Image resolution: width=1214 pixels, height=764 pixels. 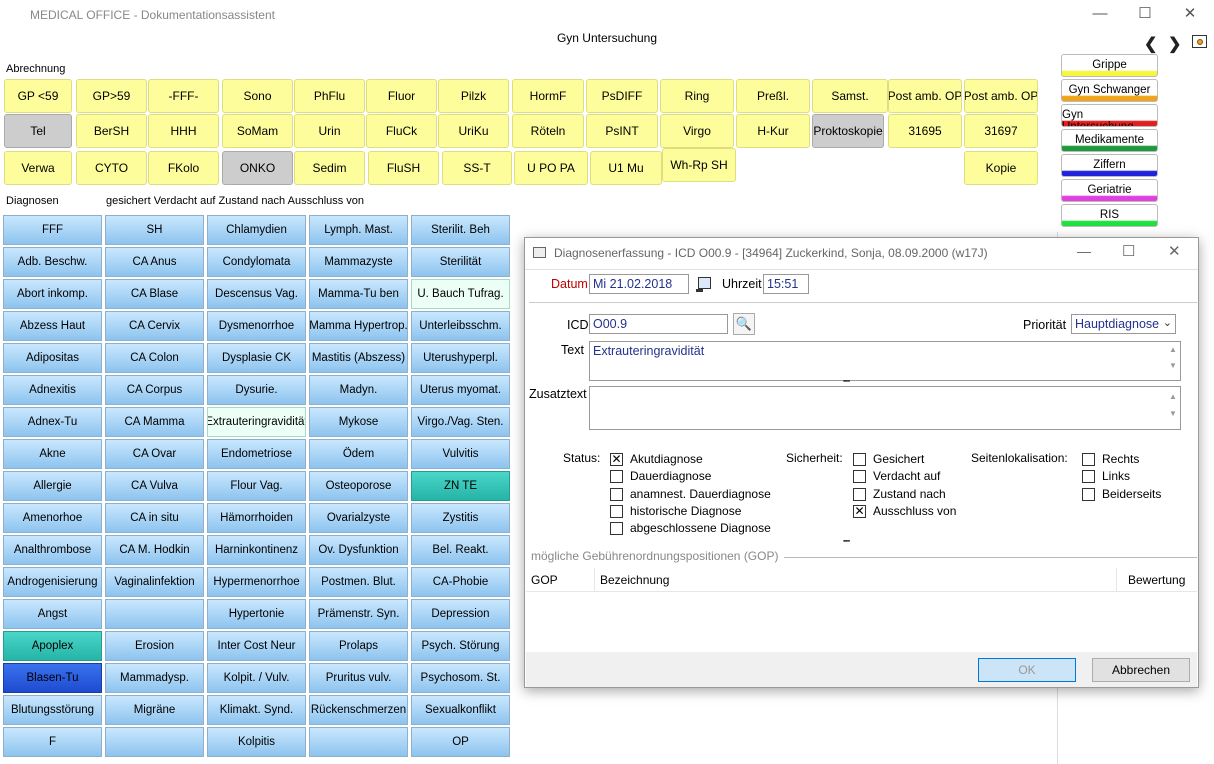 I want to click on diagnose-sexualkonflikt-button: Sexualkonflikt, so click(x=460, y=710).